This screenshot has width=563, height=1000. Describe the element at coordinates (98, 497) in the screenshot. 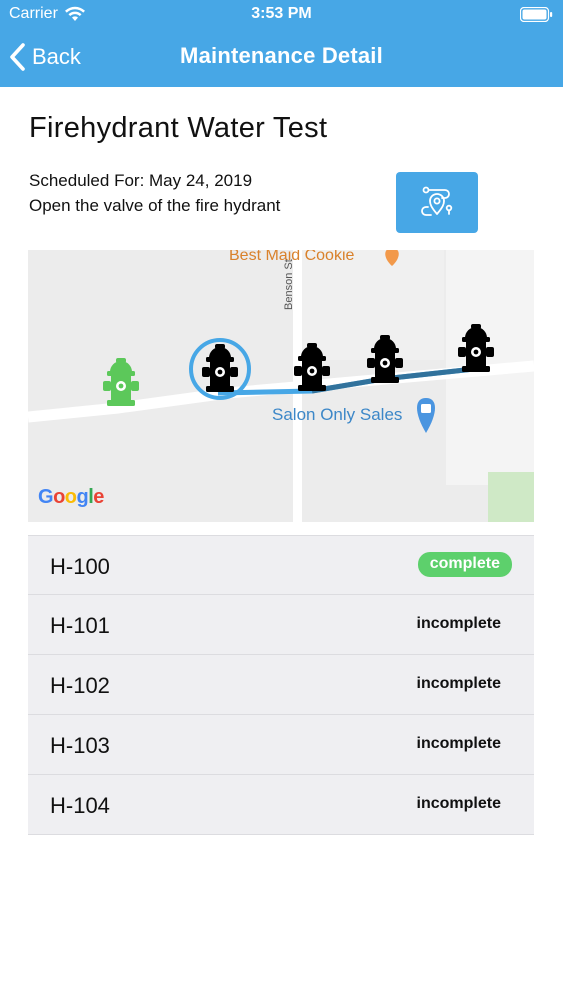

I see `logo-letter: e` at that location.